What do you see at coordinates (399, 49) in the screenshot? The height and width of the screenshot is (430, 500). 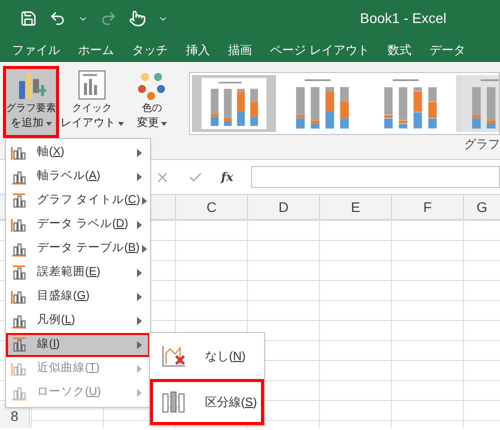 I see `ribbon-tab: 数式` at bounding box center [399, 49].